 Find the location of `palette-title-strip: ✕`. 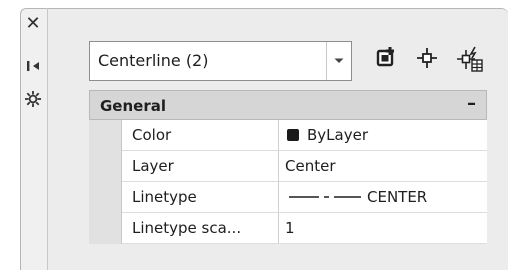

palette-title-strip: ✕ is located at coordinates (33, 139).